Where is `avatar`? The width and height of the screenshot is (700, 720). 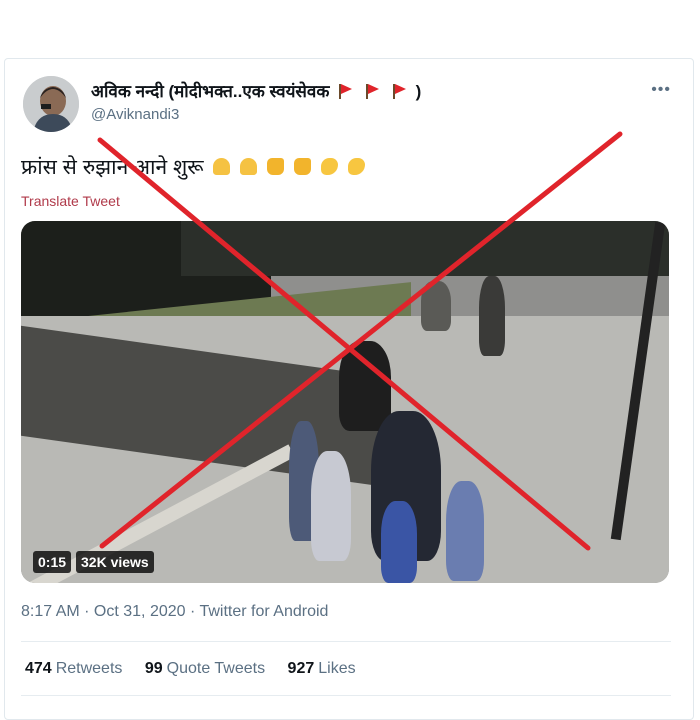
avatar is located at coordinates (51, 104).